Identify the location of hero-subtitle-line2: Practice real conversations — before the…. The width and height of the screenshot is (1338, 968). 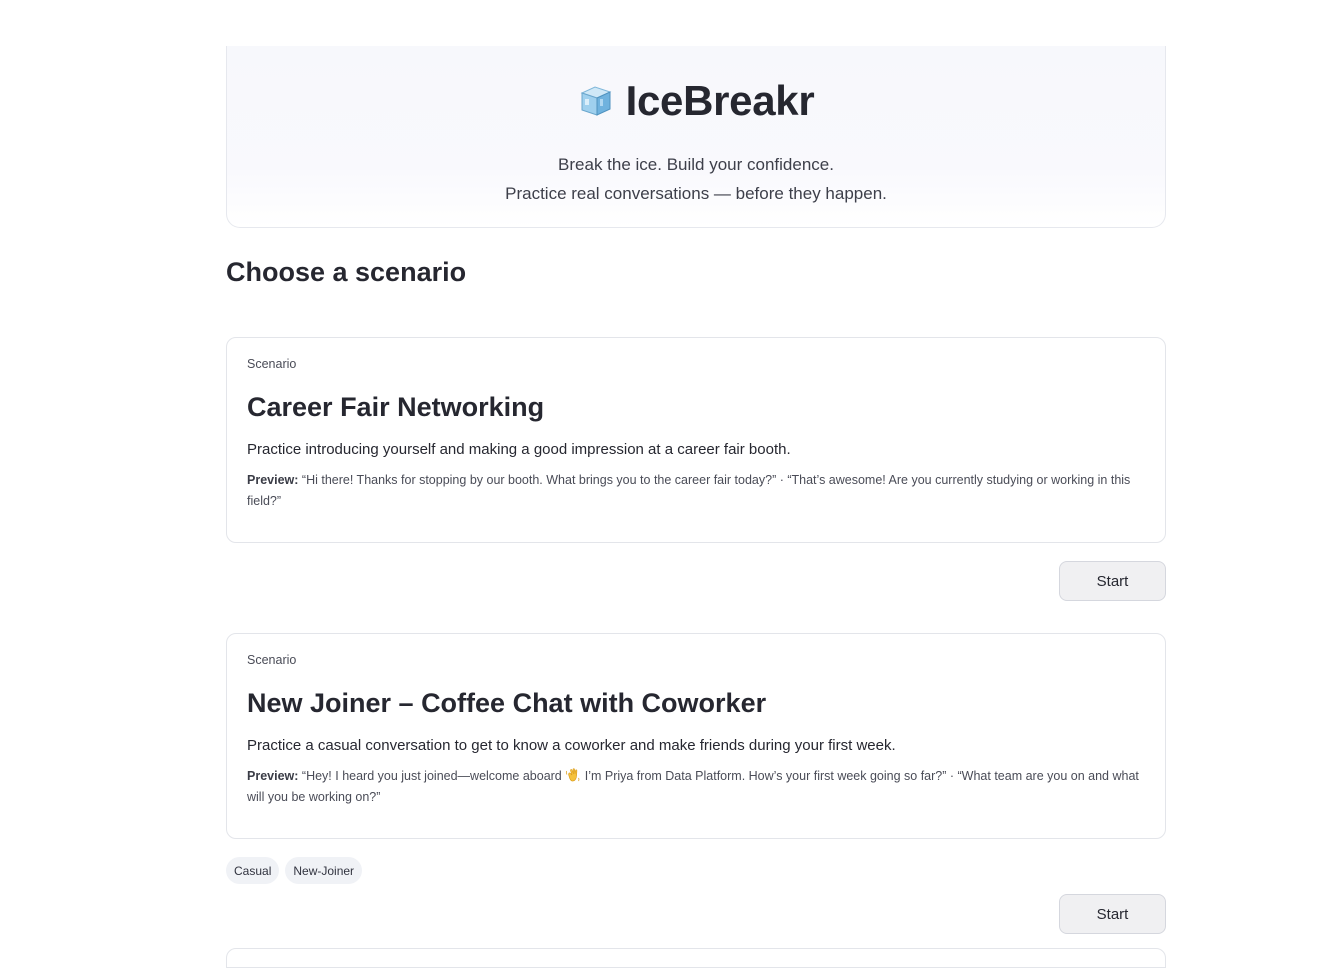
(696, 193).